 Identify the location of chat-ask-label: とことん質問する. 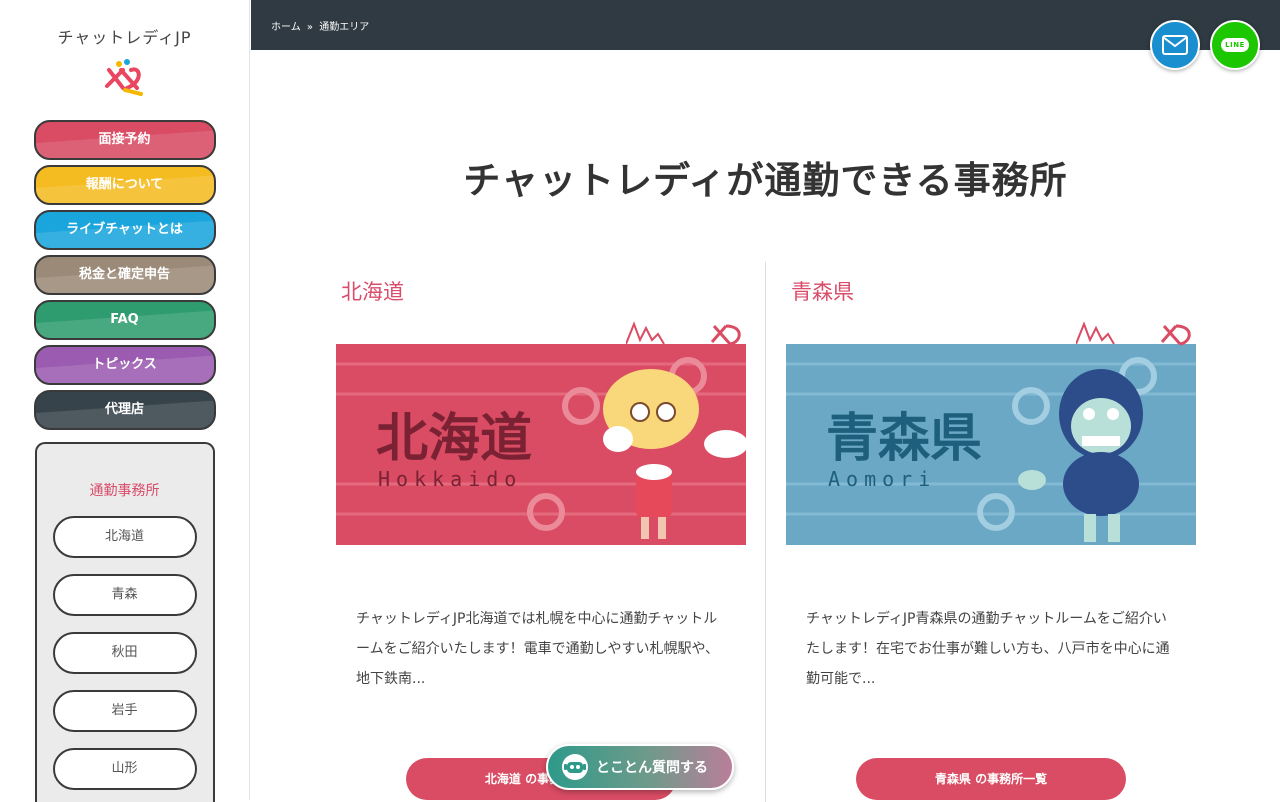
(652, 768).